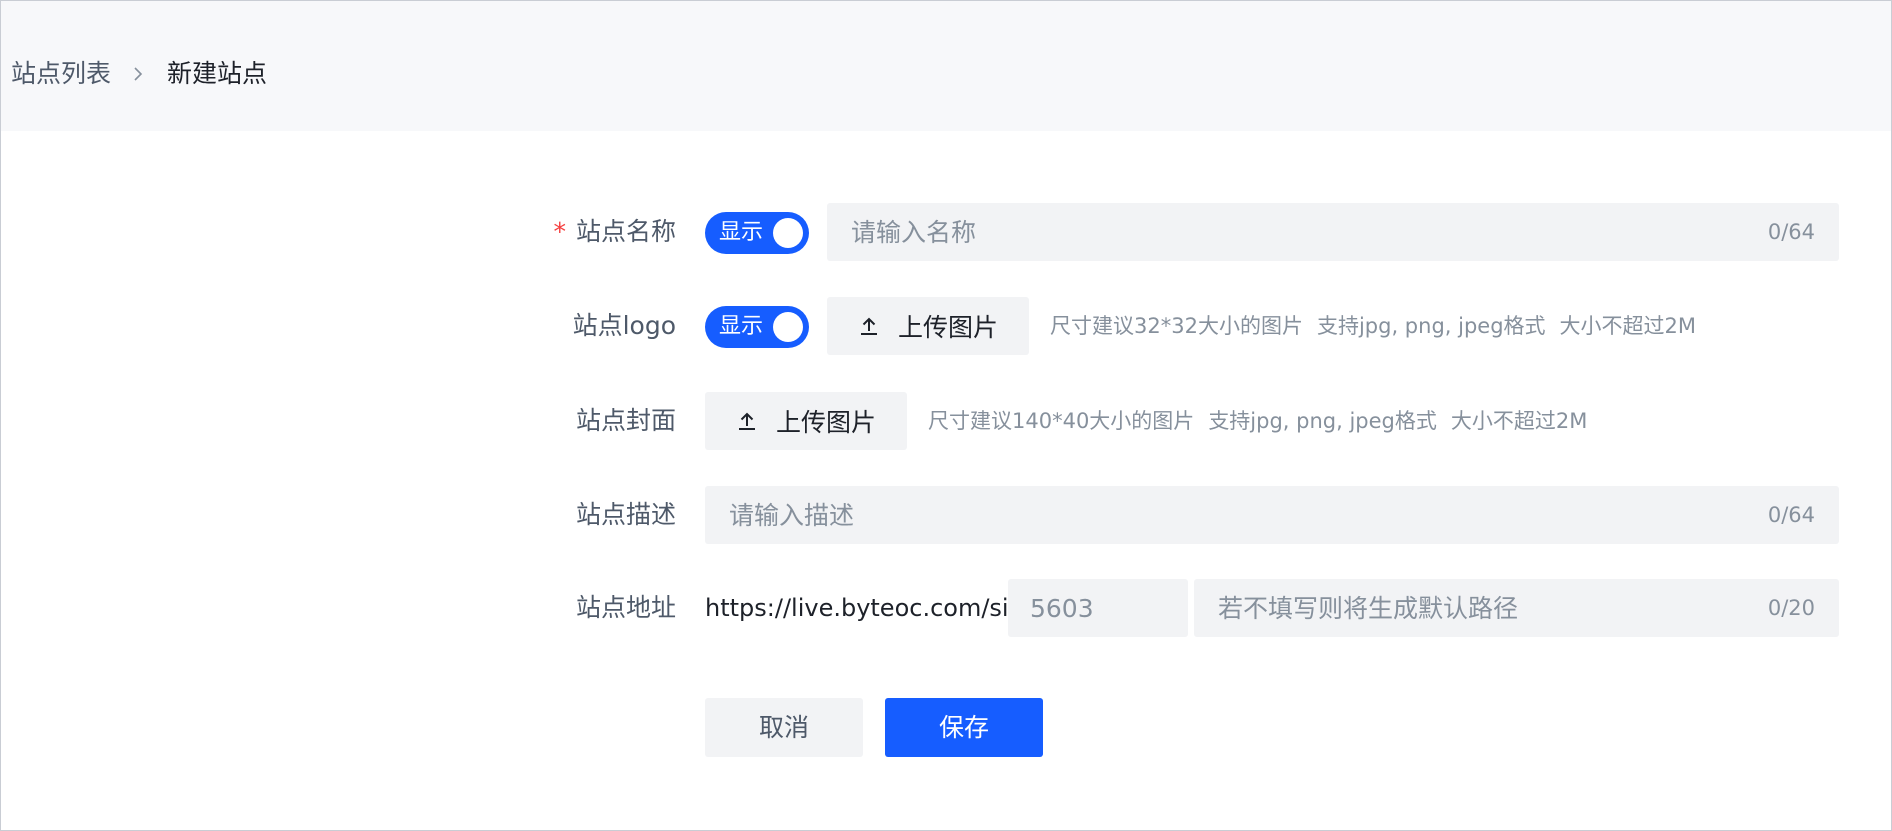  I want to click on site-id-input-wrapper, so click(1098, 608).